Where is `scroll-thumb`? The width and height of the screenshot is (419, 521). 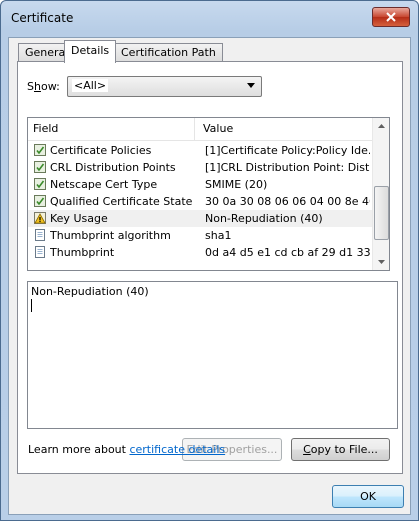
scroll-thumb is located at coordinates (381, 213).